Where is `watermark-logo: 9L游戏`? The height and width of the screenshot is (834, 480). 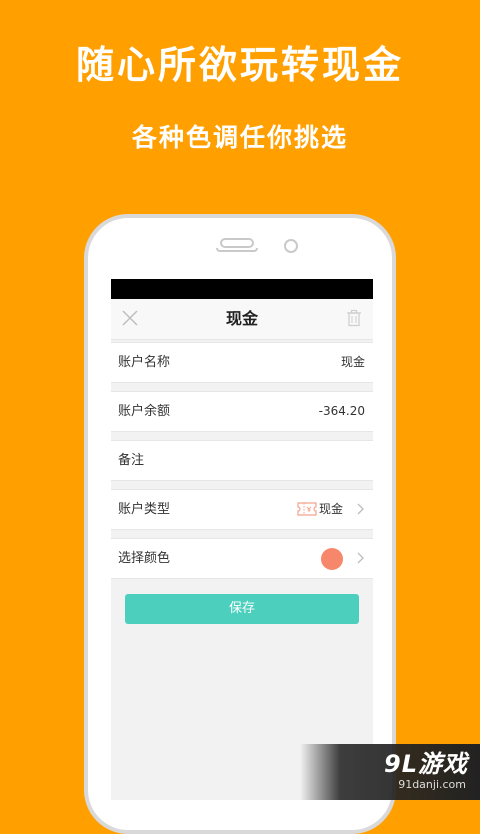
watermark-logo: 9L游戏 is located at coordinates (426, 764).